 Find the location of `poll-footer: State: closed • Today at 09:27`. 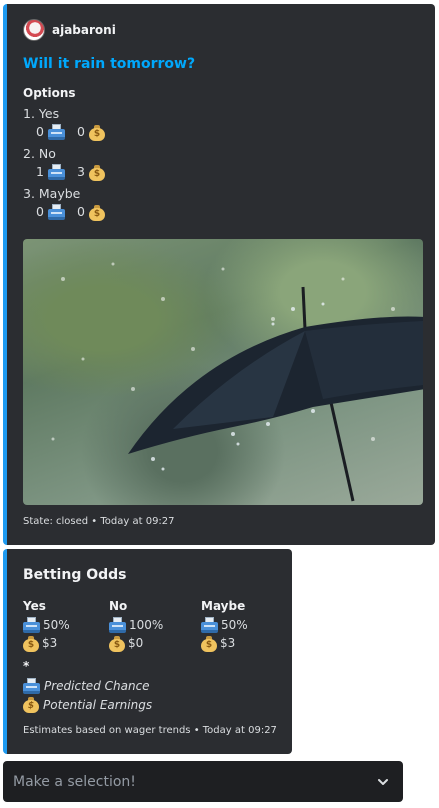

poll-footer: State: closed • Today at 09:27 is located at coordinates (99, 521).